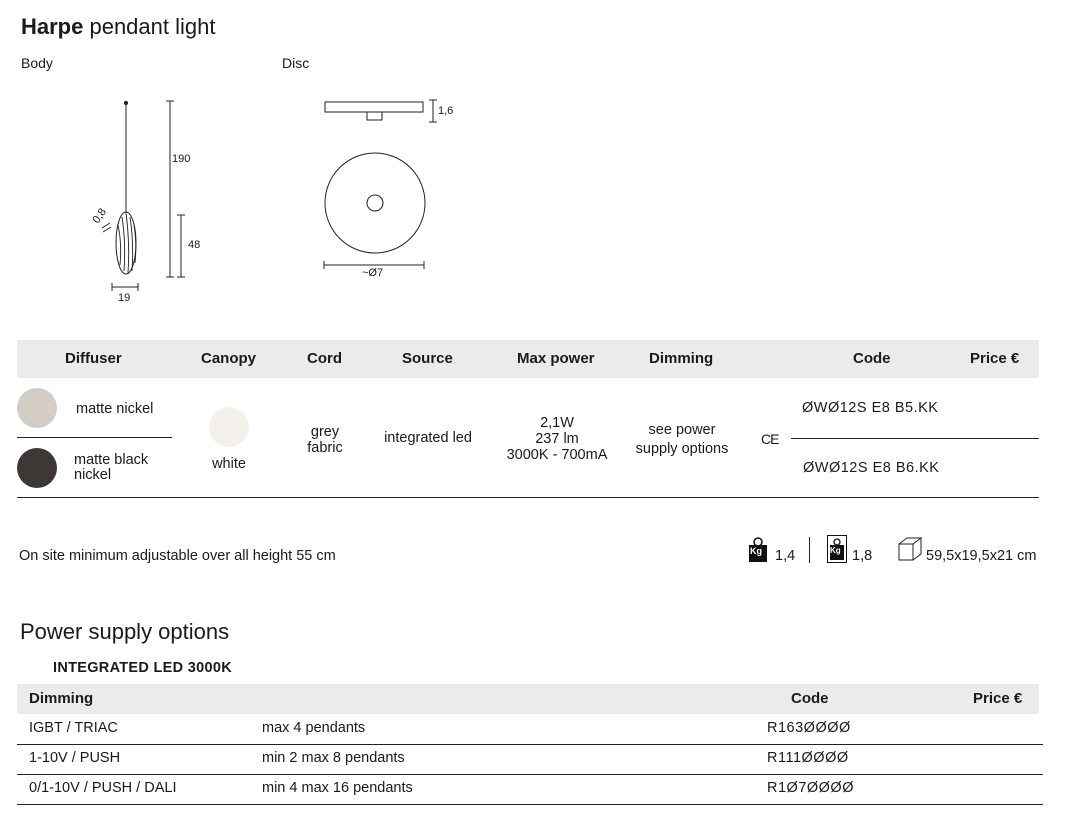  Describe the element at coordinates (808, 758) in the screenshot. I see `ps-row2-code: R111ØØØØ` at that location.